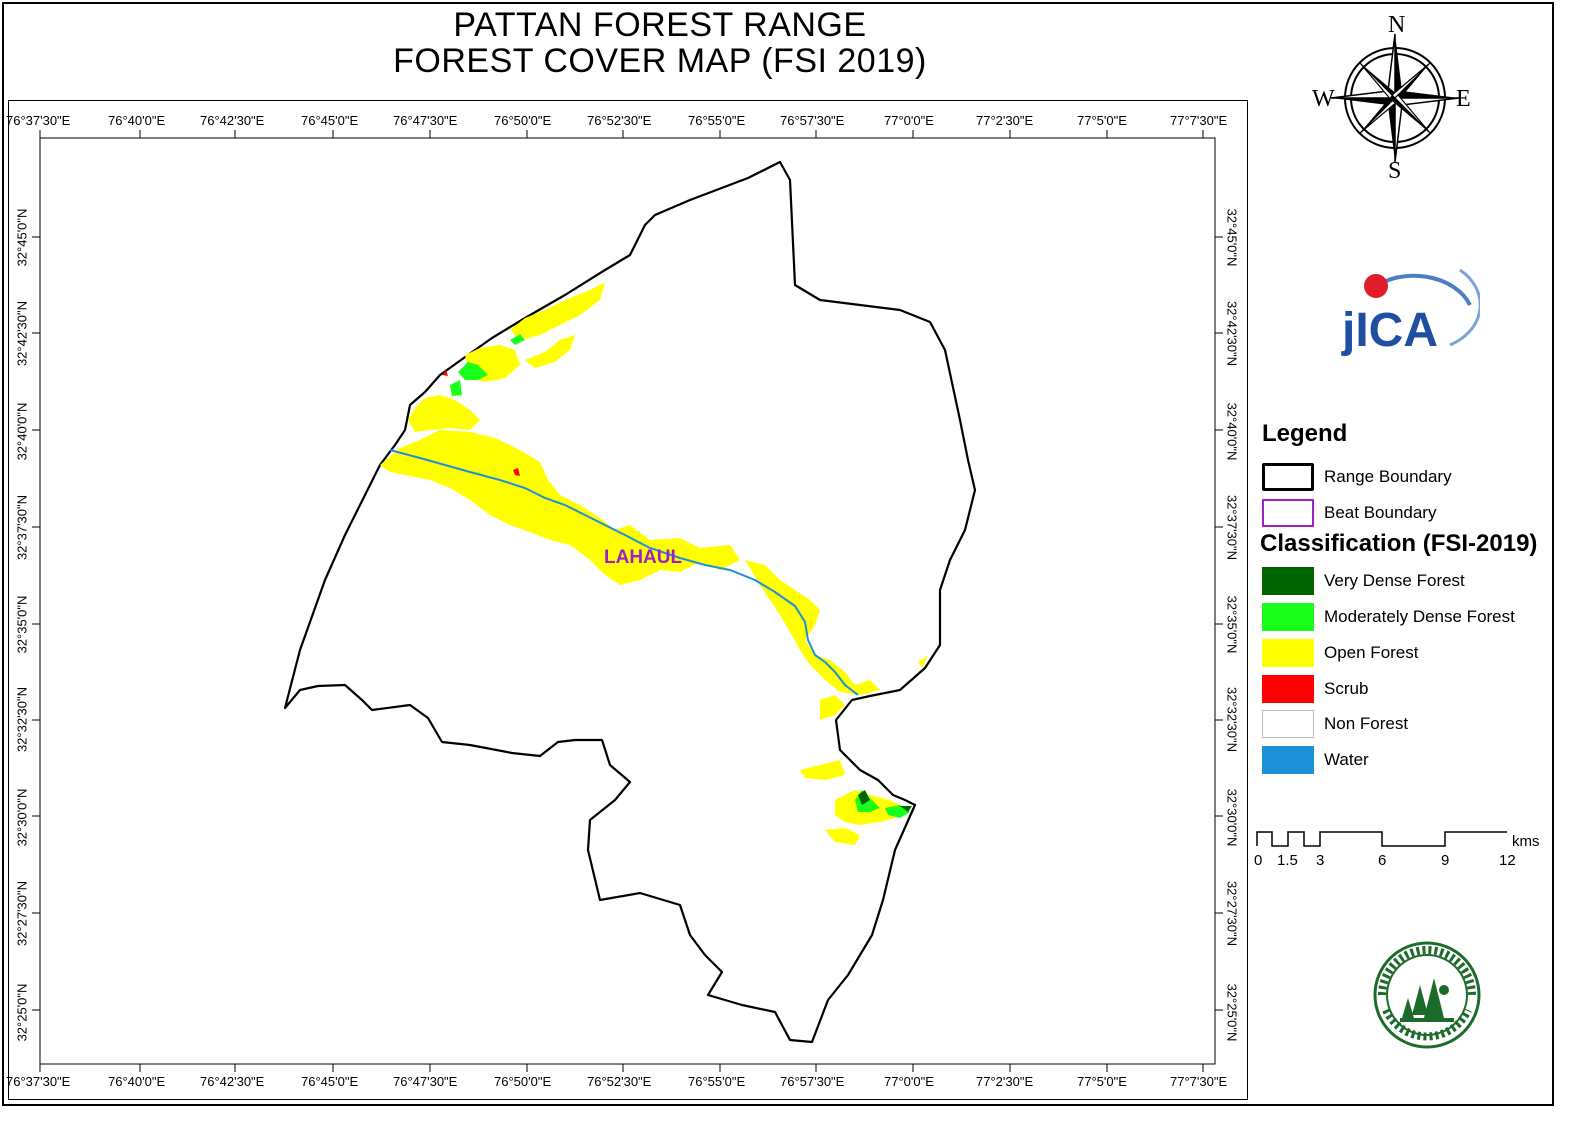 Image resolution: width=1587 pixels, height=1123 pixels. Describe the element at coordinates (1346, 688) in the screenshot. I see `legend-label-scrub: Scrub` at that location.